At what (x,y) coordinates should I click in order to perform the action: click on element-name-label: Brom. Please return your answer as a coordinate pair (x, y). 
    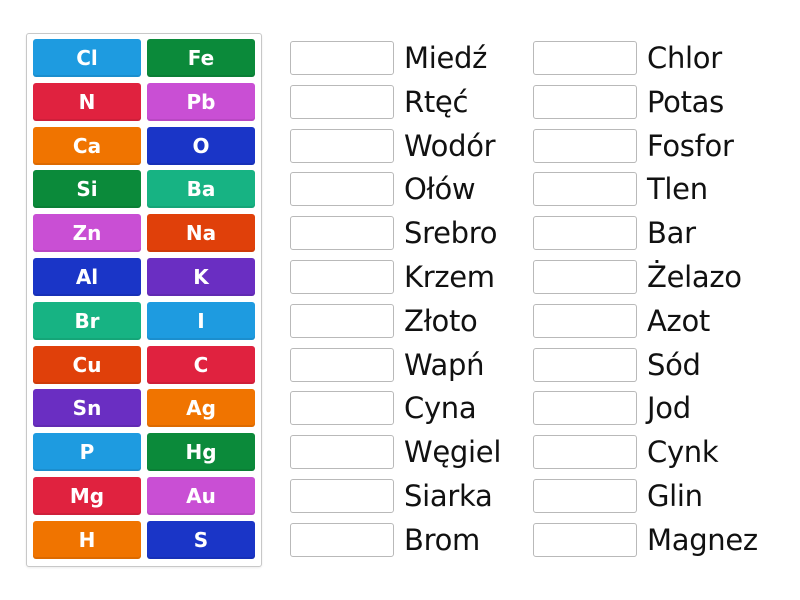
    Looking at the image, I should click on (442, 539).